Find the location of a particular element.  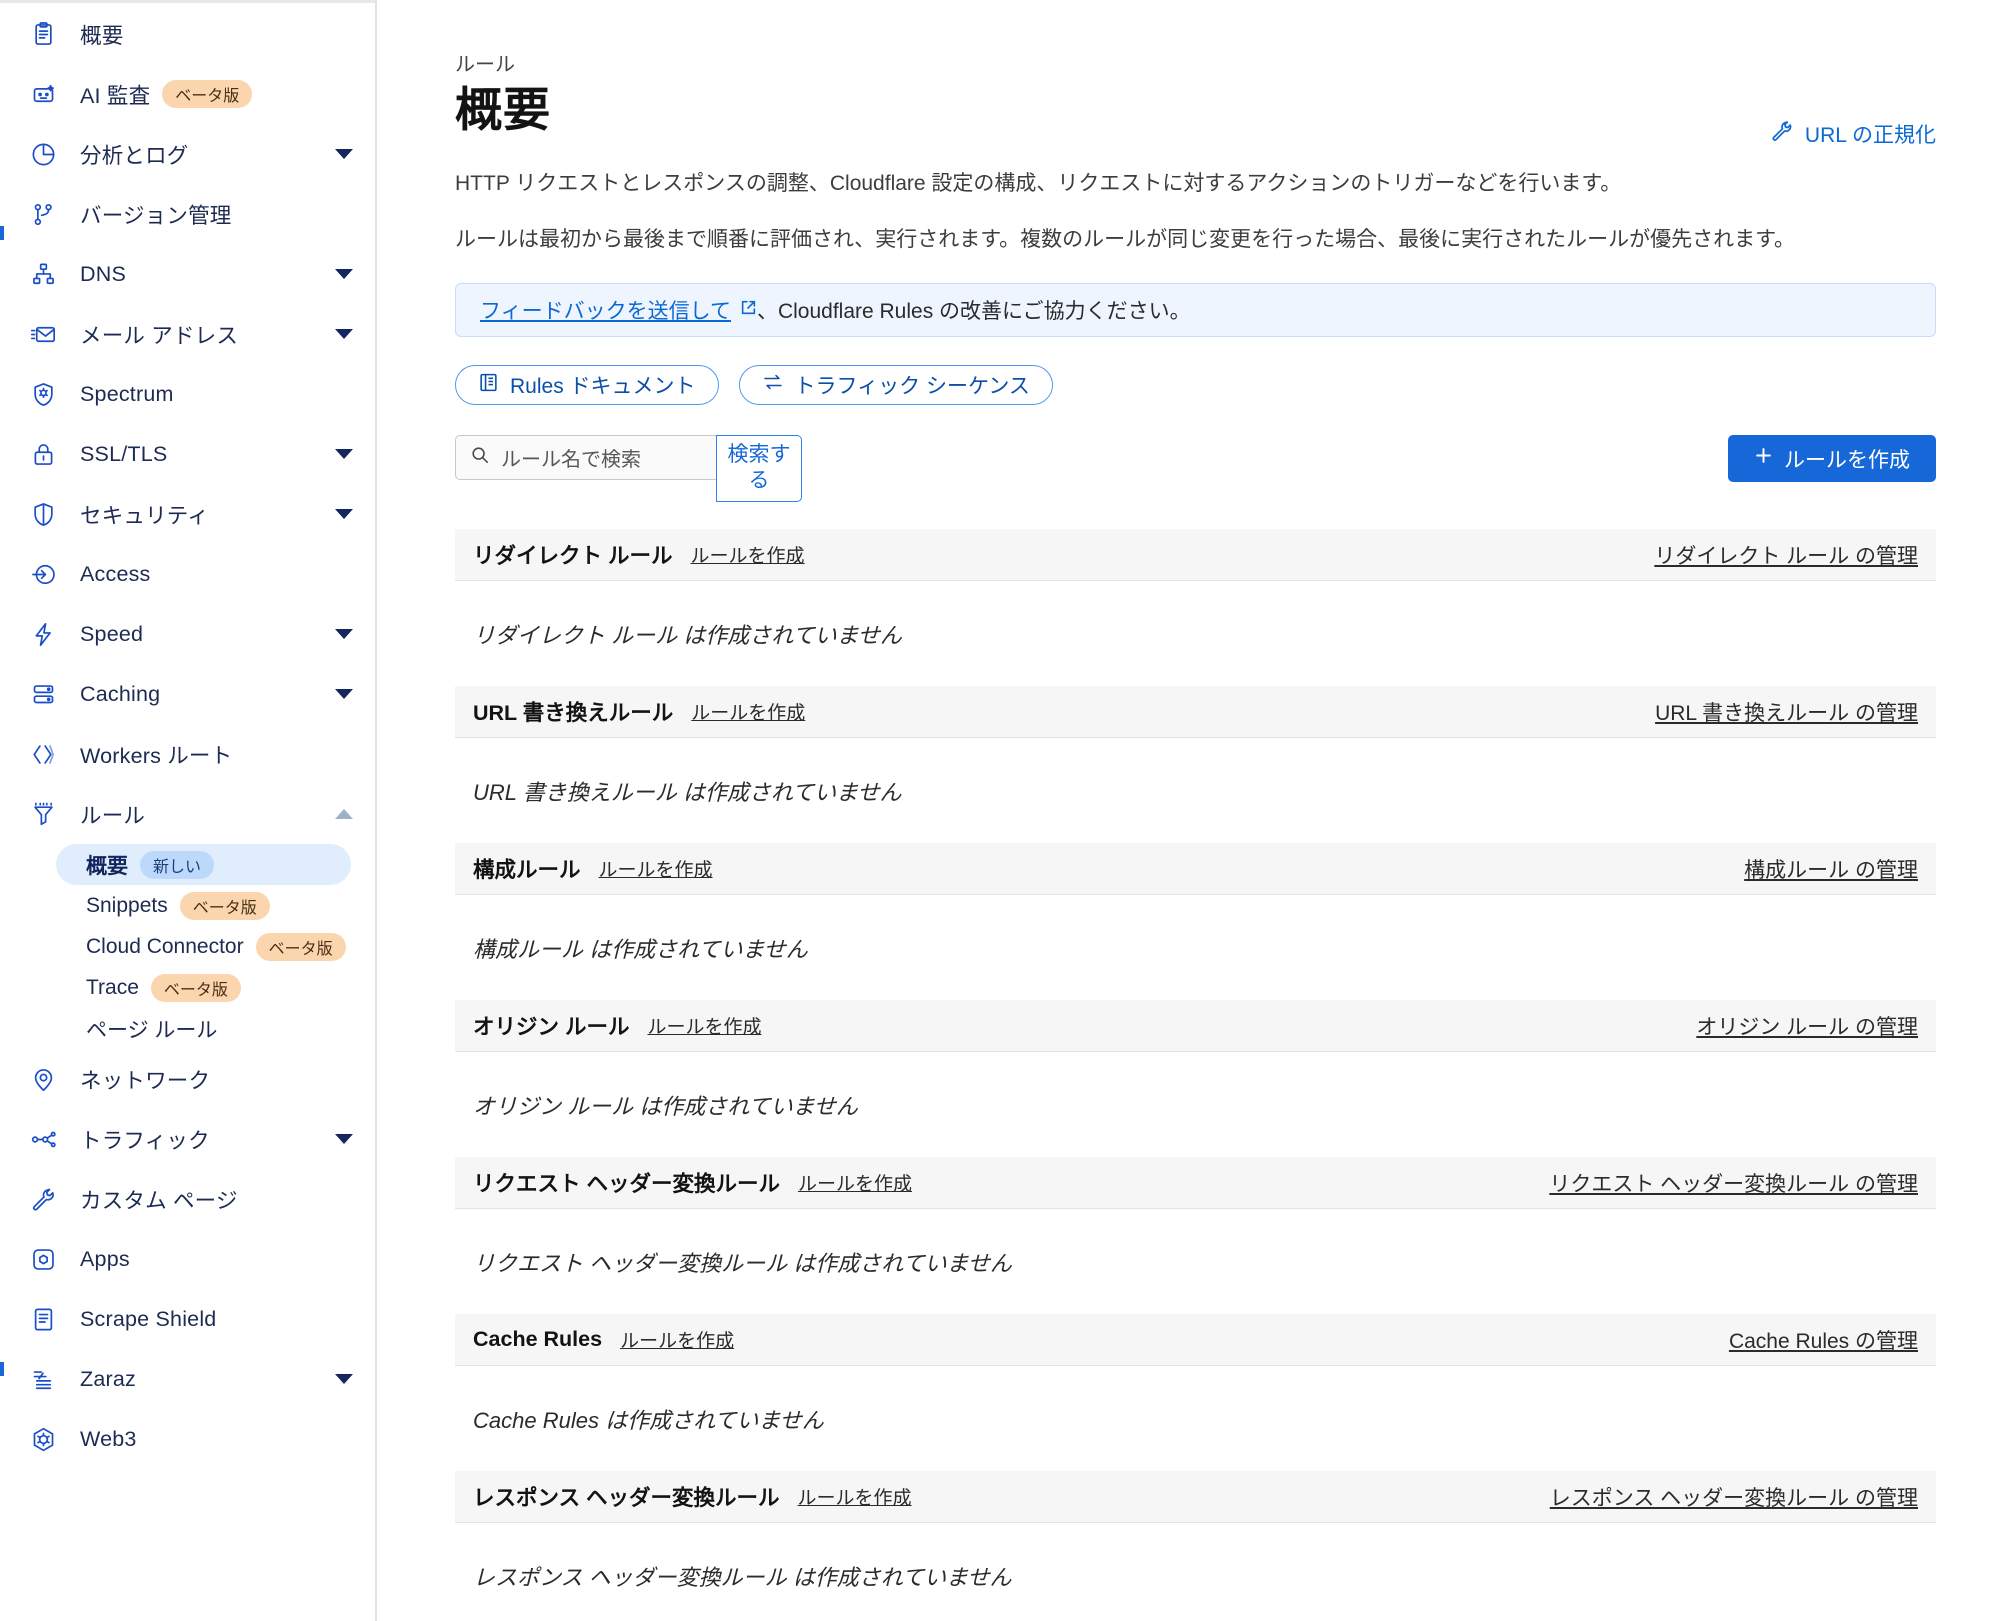

rule-section-name: Cache Rules is located at coordinates (538, 1339).